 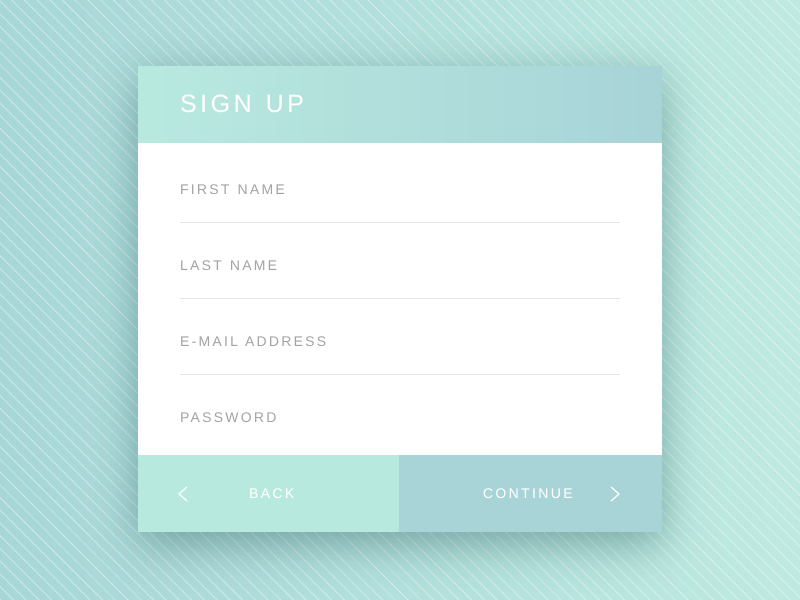 What do you see at coordinates (244, 104) in the screenshot?
I see `form-title: SIGN UP` at bounding box center [244, 104].